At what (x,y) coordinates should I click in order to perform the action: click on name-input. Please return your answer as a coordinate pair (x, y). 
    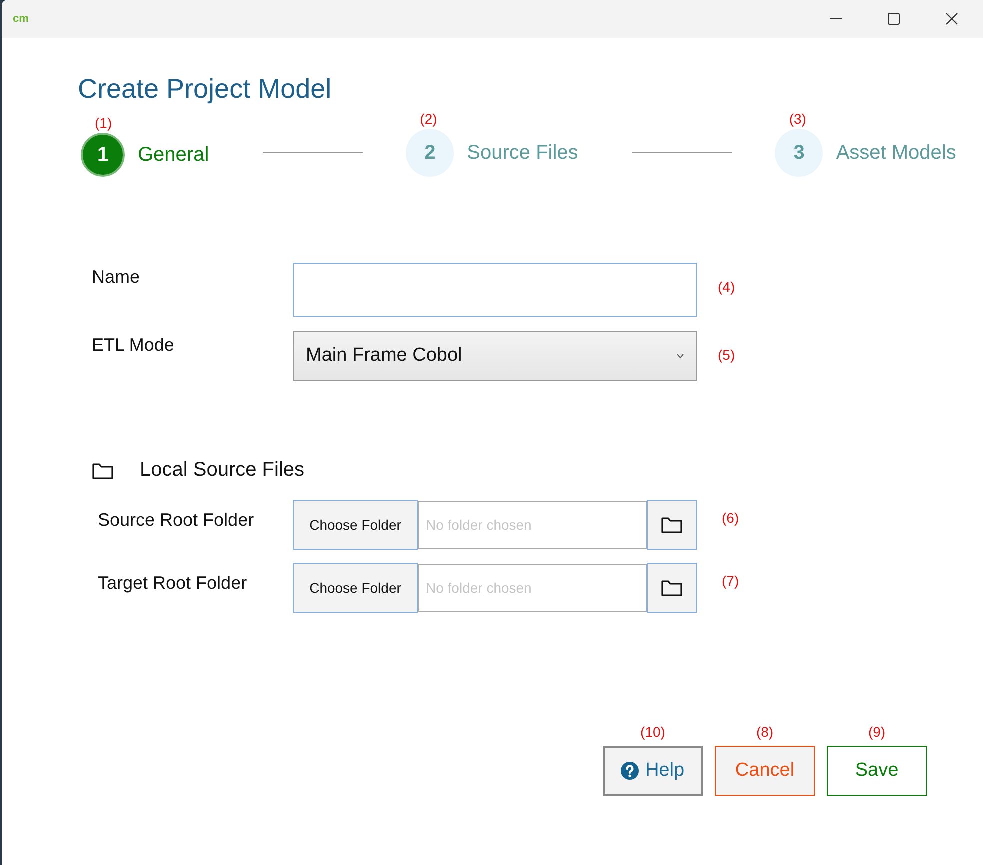
    Looking at the image, I should click on (495, 290).